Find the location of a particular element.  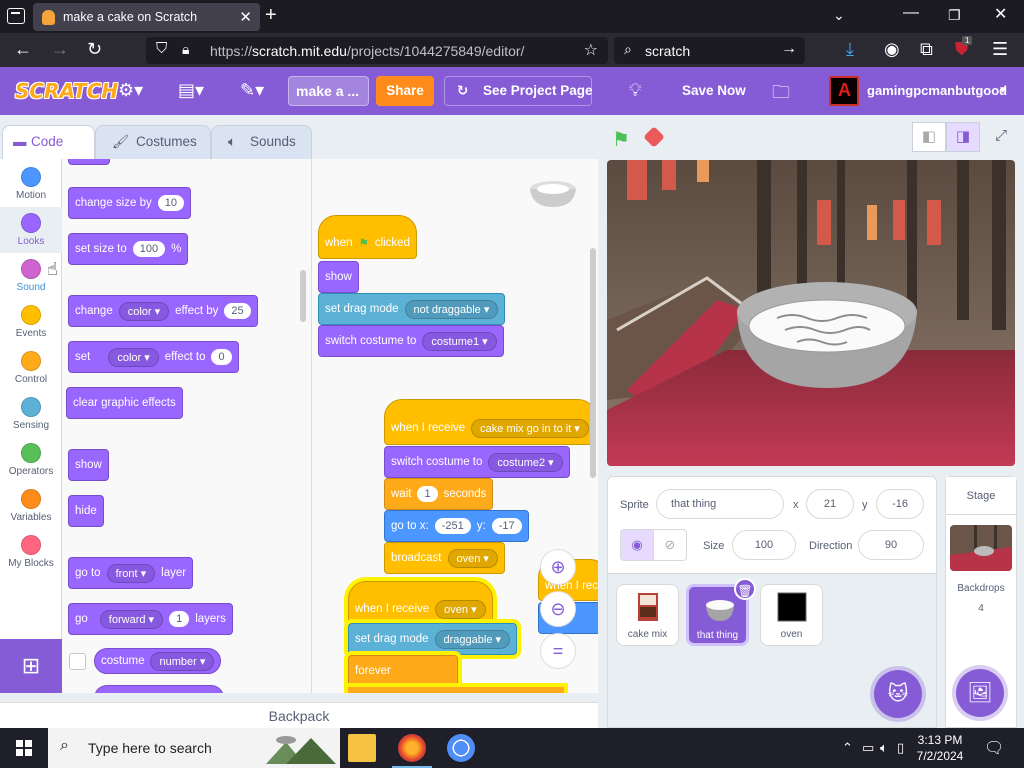

reporter-costume-number: costume number is located at coordinates (158, 661).